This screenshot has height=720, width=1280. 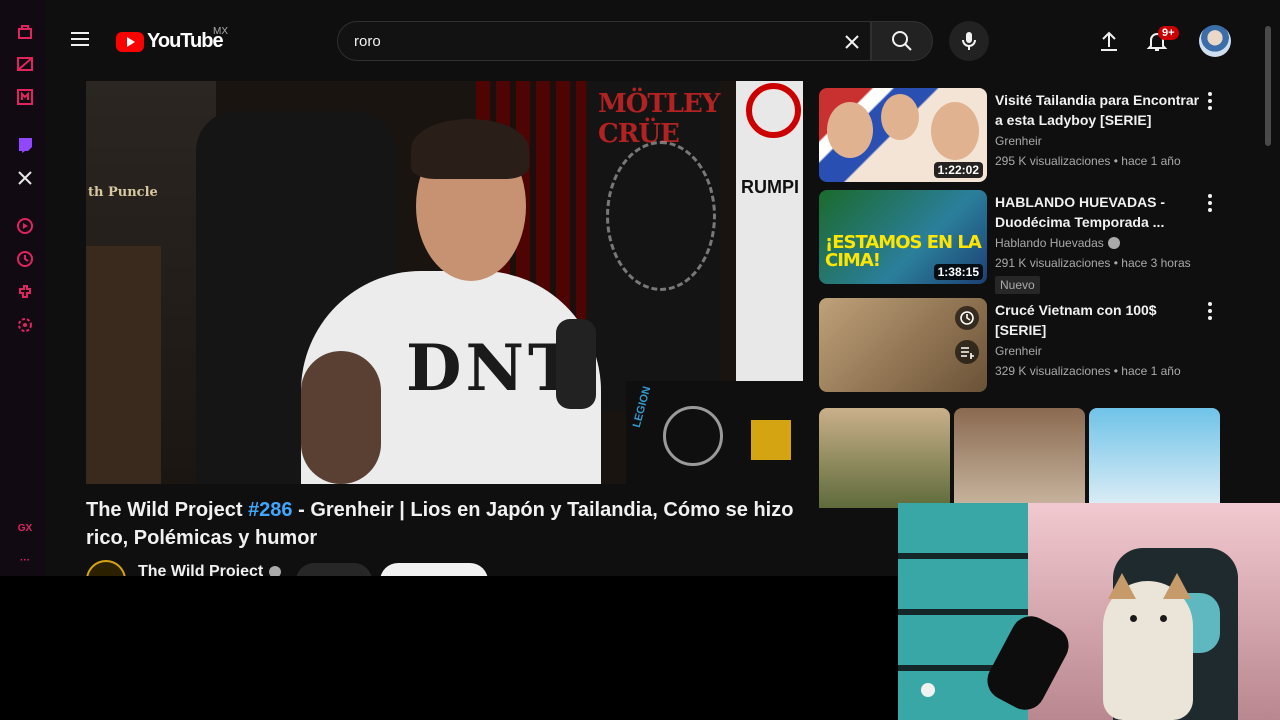 What do you see at coordinates (770, 187) in the screenshot?
I see `white-poster-text: RUMPI` at bounding box center [770, 187].